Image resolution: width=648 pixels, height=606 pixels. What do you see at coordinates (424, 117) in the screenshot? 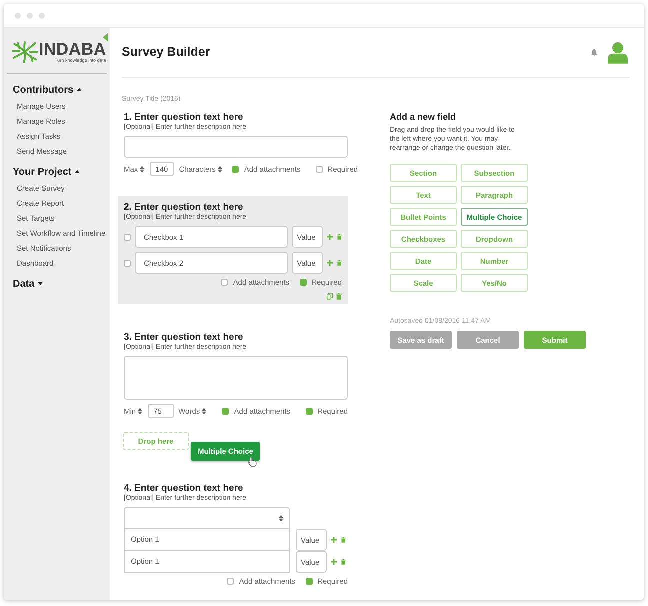
I see `add-field-title: Add a new field` at bounding box center [424, 117].